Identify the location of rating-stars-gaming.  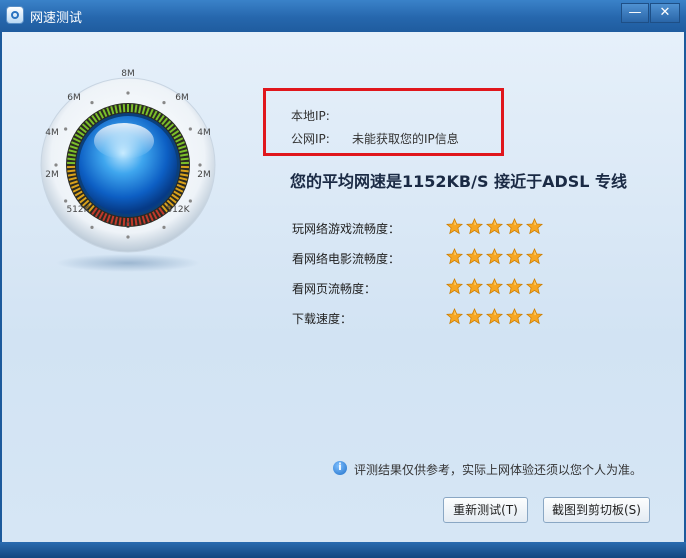
(495, 226).